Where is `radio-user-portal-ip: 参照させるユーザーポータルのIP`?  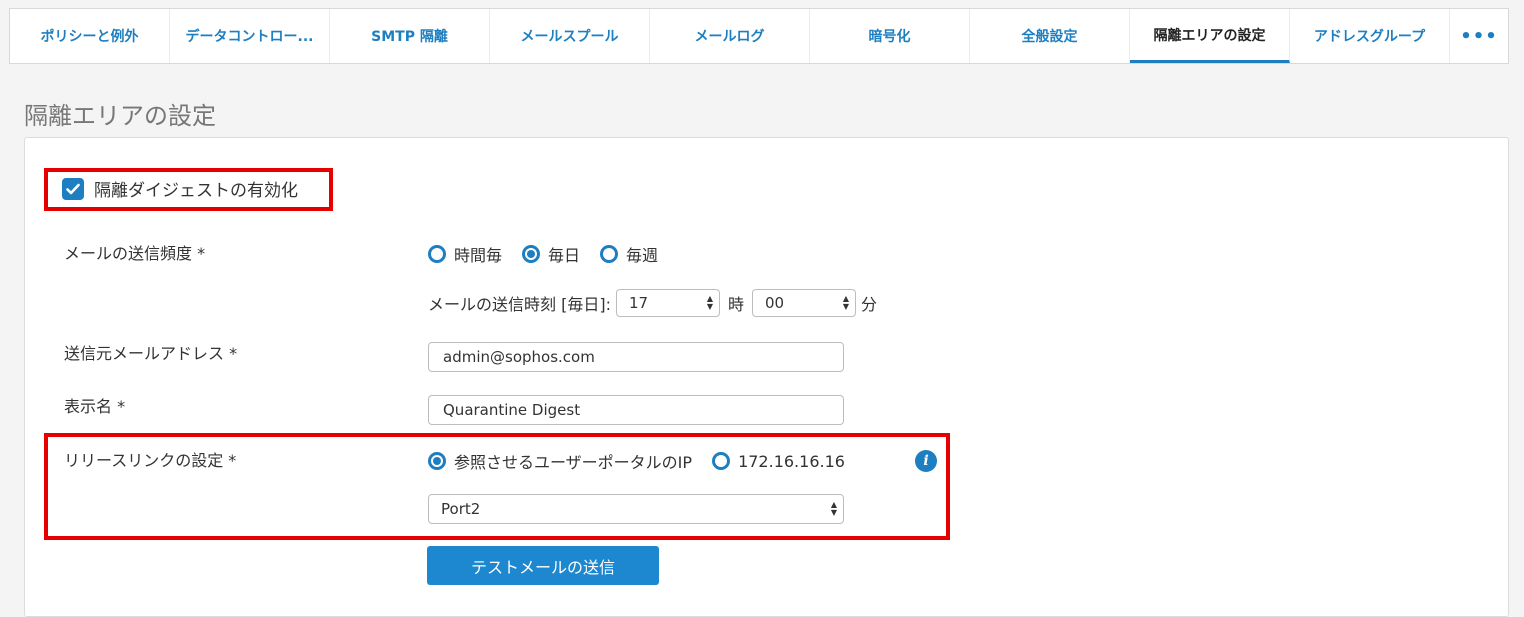 radio-user-portal-ip: 参照させるユーザーポータルのIP is located at coordinates (560, 461).